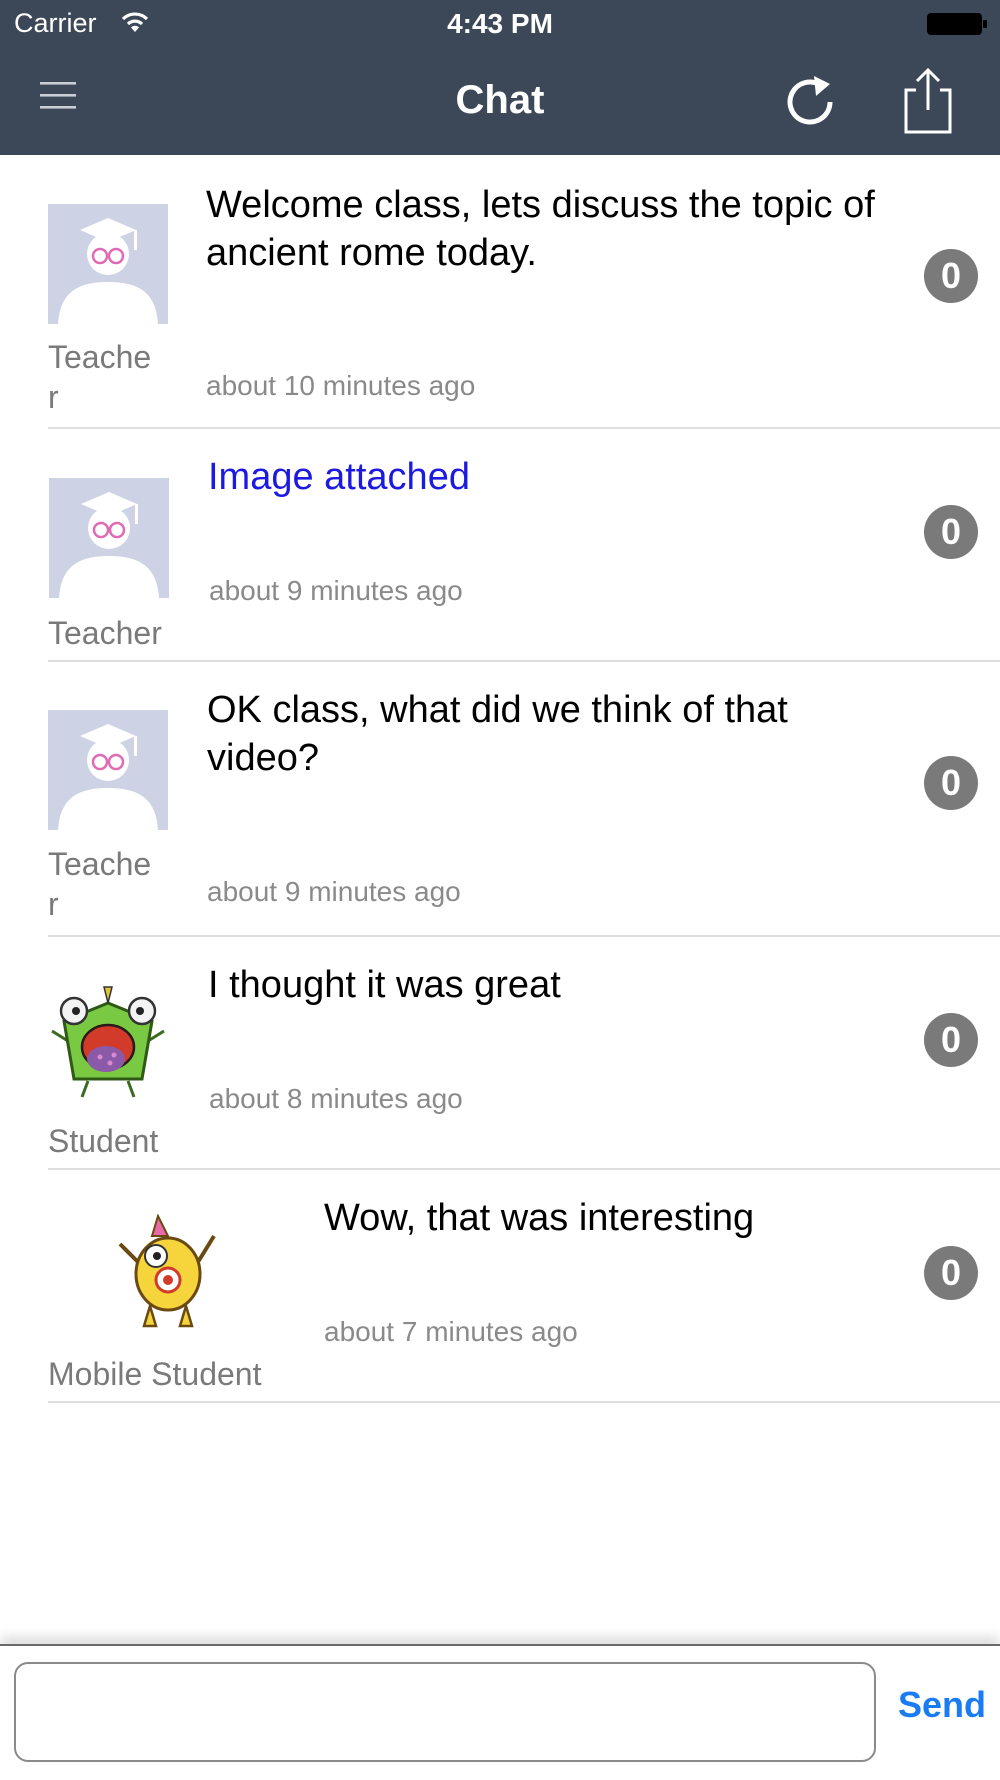 This screenshot has height=1780, width=1000. I want to click on status-bar: Carrier 4:43 PM, so click(500, 24).